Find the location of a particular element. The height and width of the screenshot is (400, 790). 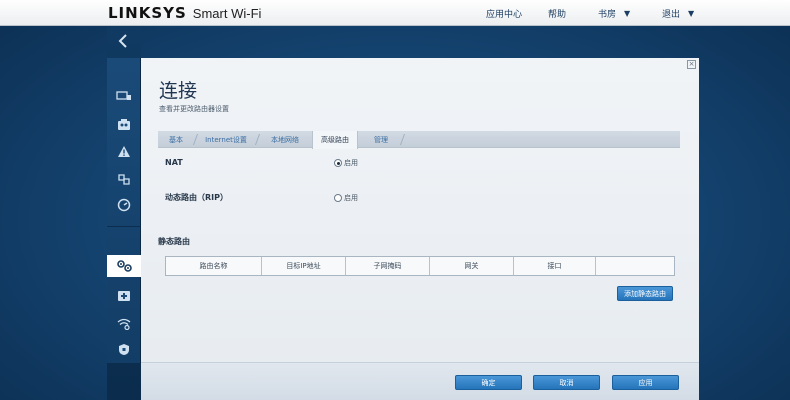

nav-logout-menu: 退出 ▼ is located at coordinates (678, 13).